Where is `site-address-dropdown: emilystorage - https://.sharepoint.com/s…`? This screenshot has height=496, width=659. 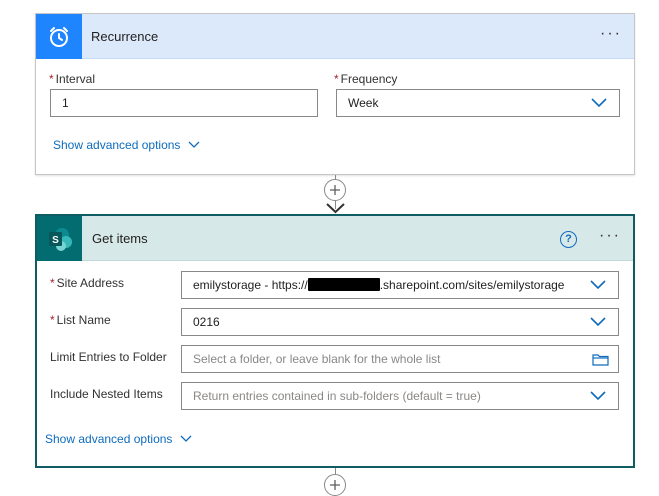 site-address-dropdown: emilystorage - https://.sharepoint.com/s… is located at coordinates (400, 285).